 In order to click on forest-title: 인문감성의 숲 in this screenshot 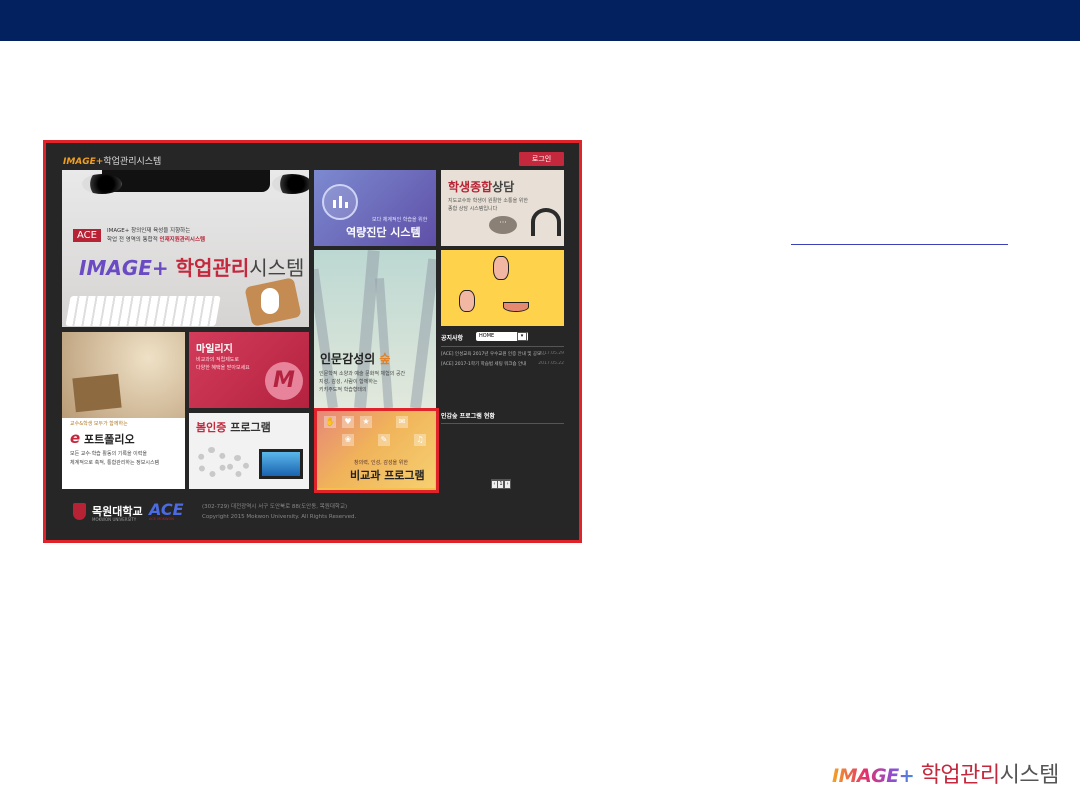, I will do `click(355, 359)`.